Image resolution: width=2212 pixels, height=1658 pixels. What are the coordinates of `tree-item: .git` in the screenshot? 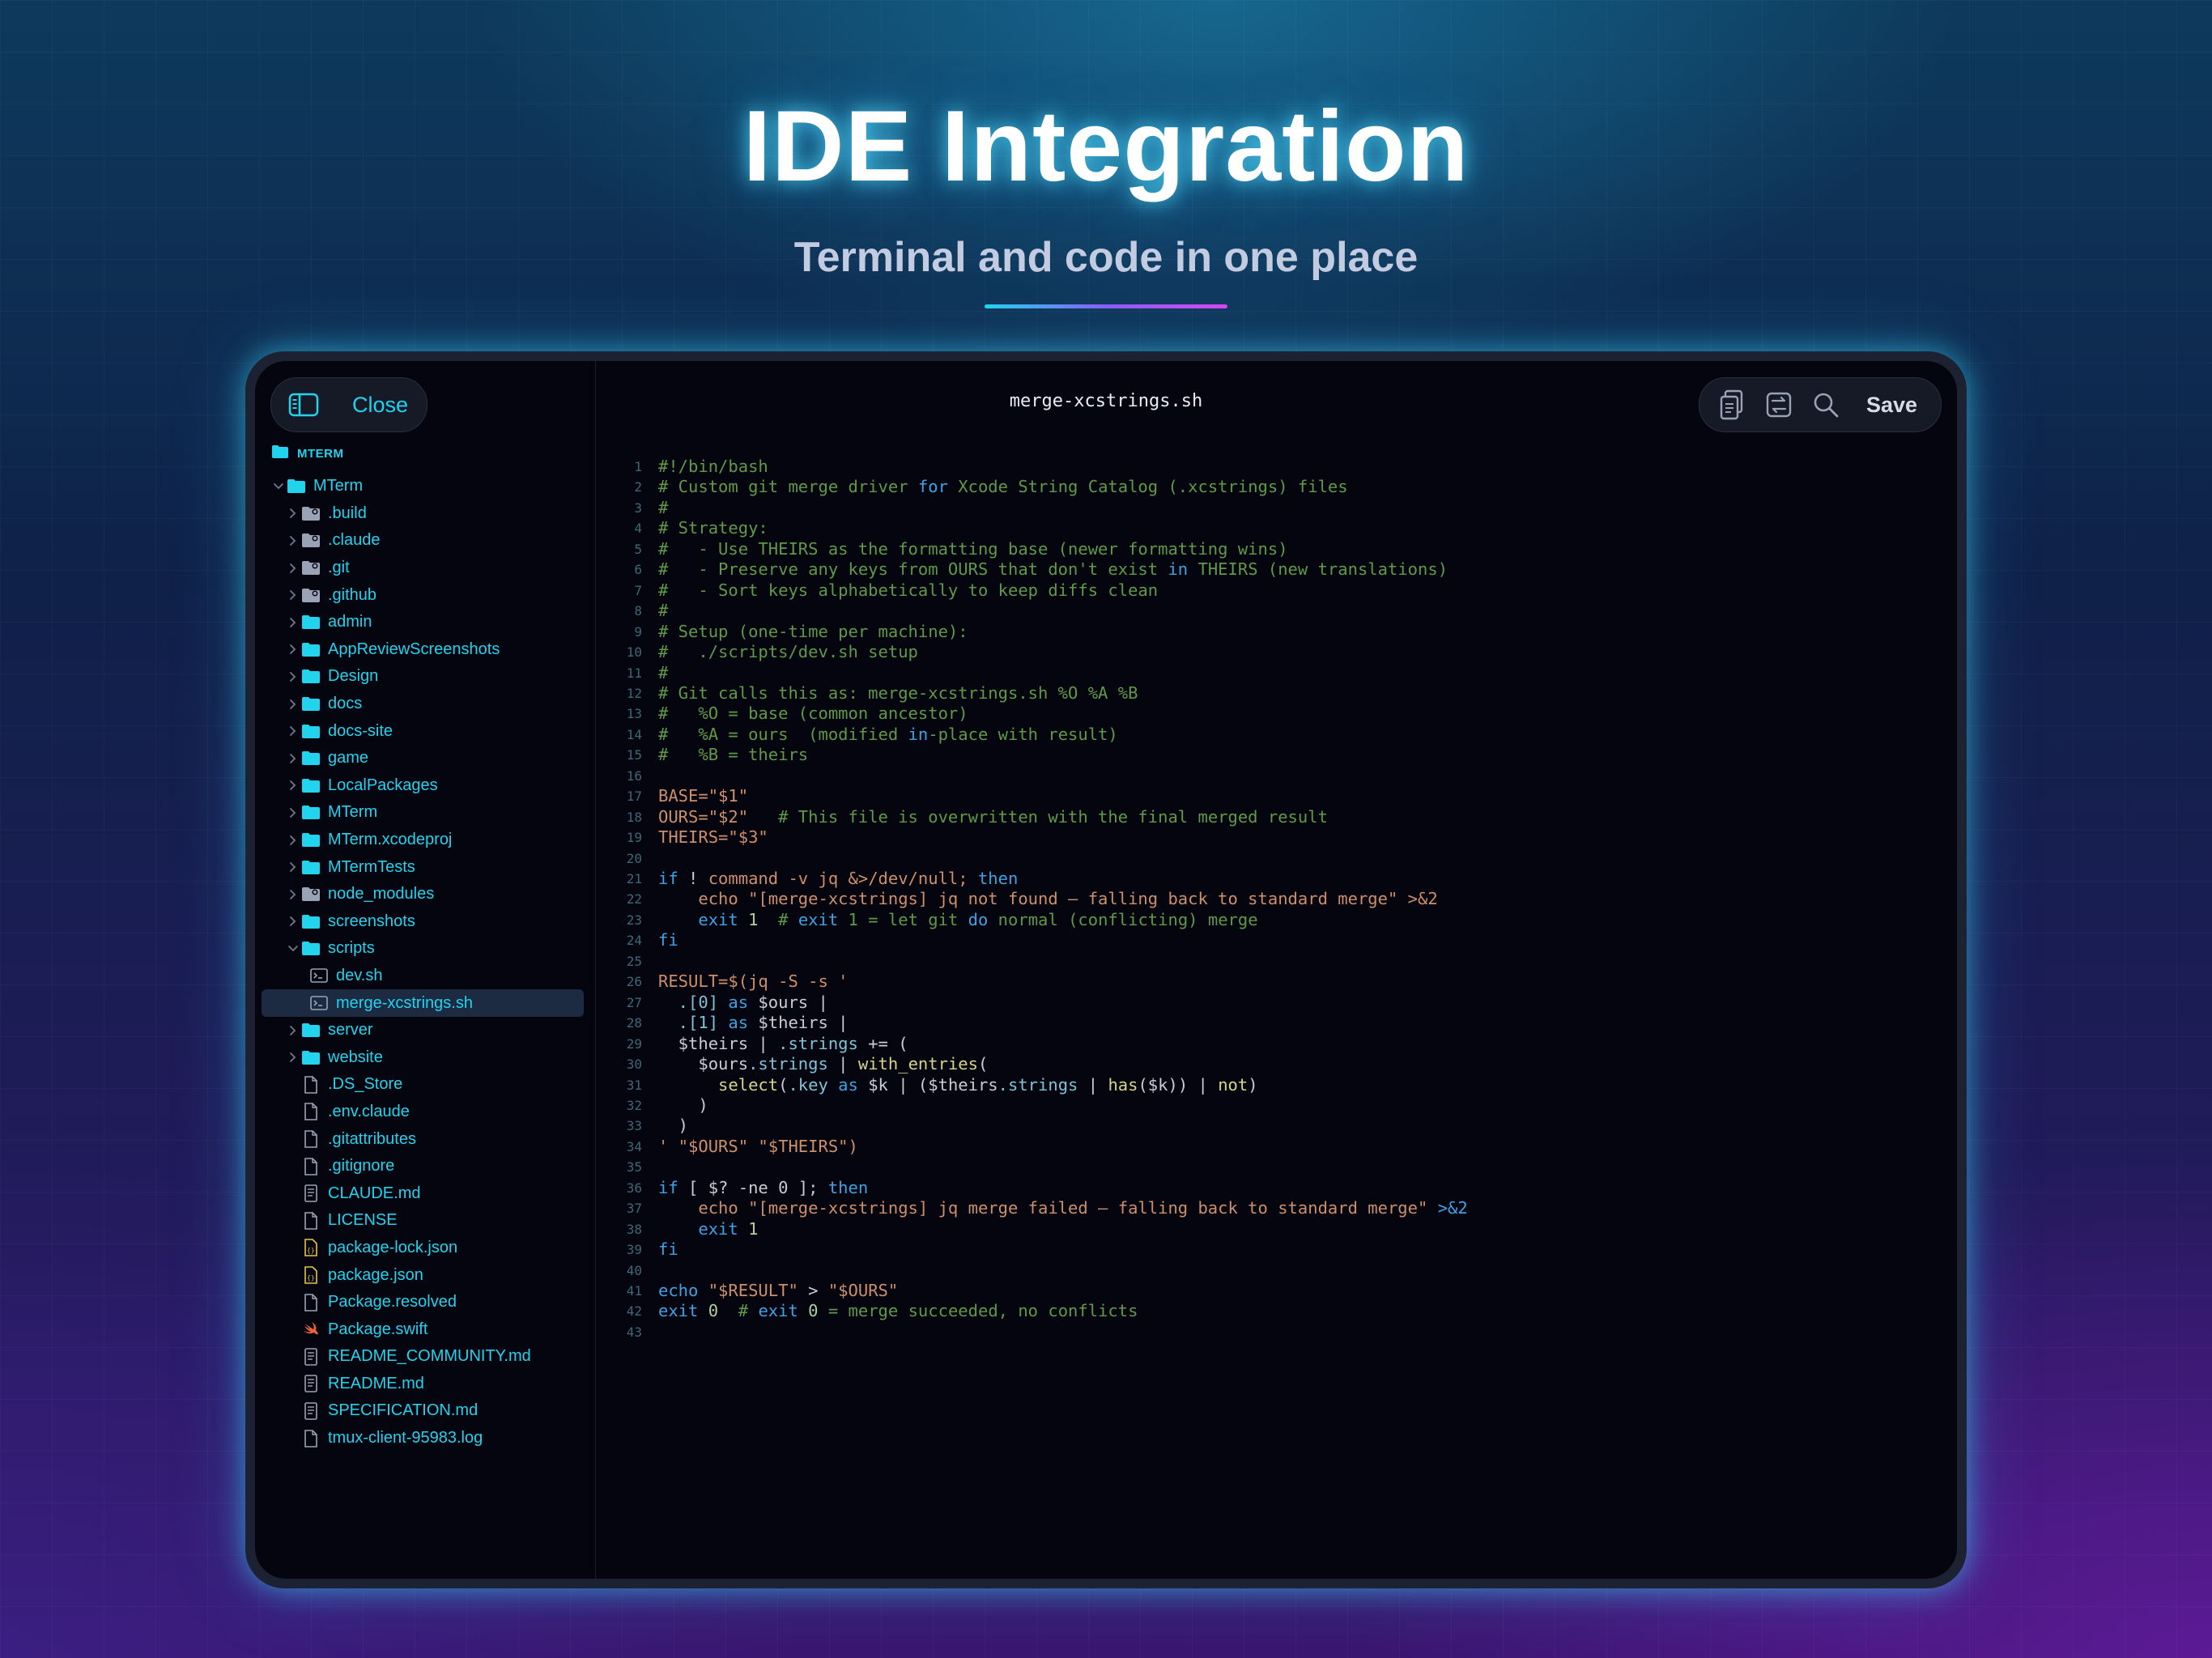 It's located at (423, 568).